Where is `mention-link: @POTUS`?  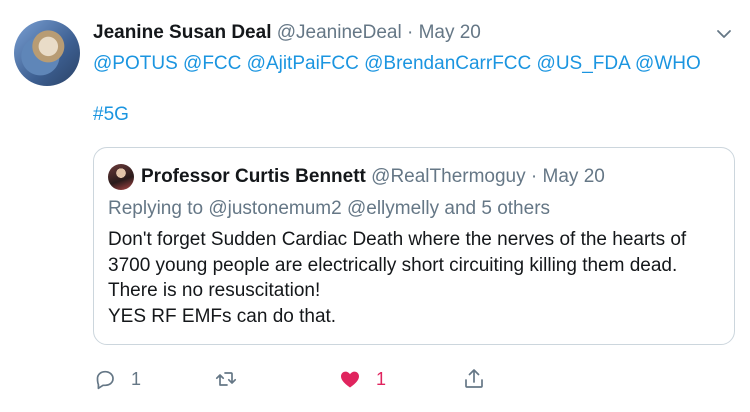 mention-link: @POTUS is located at coordinates (135, 63).